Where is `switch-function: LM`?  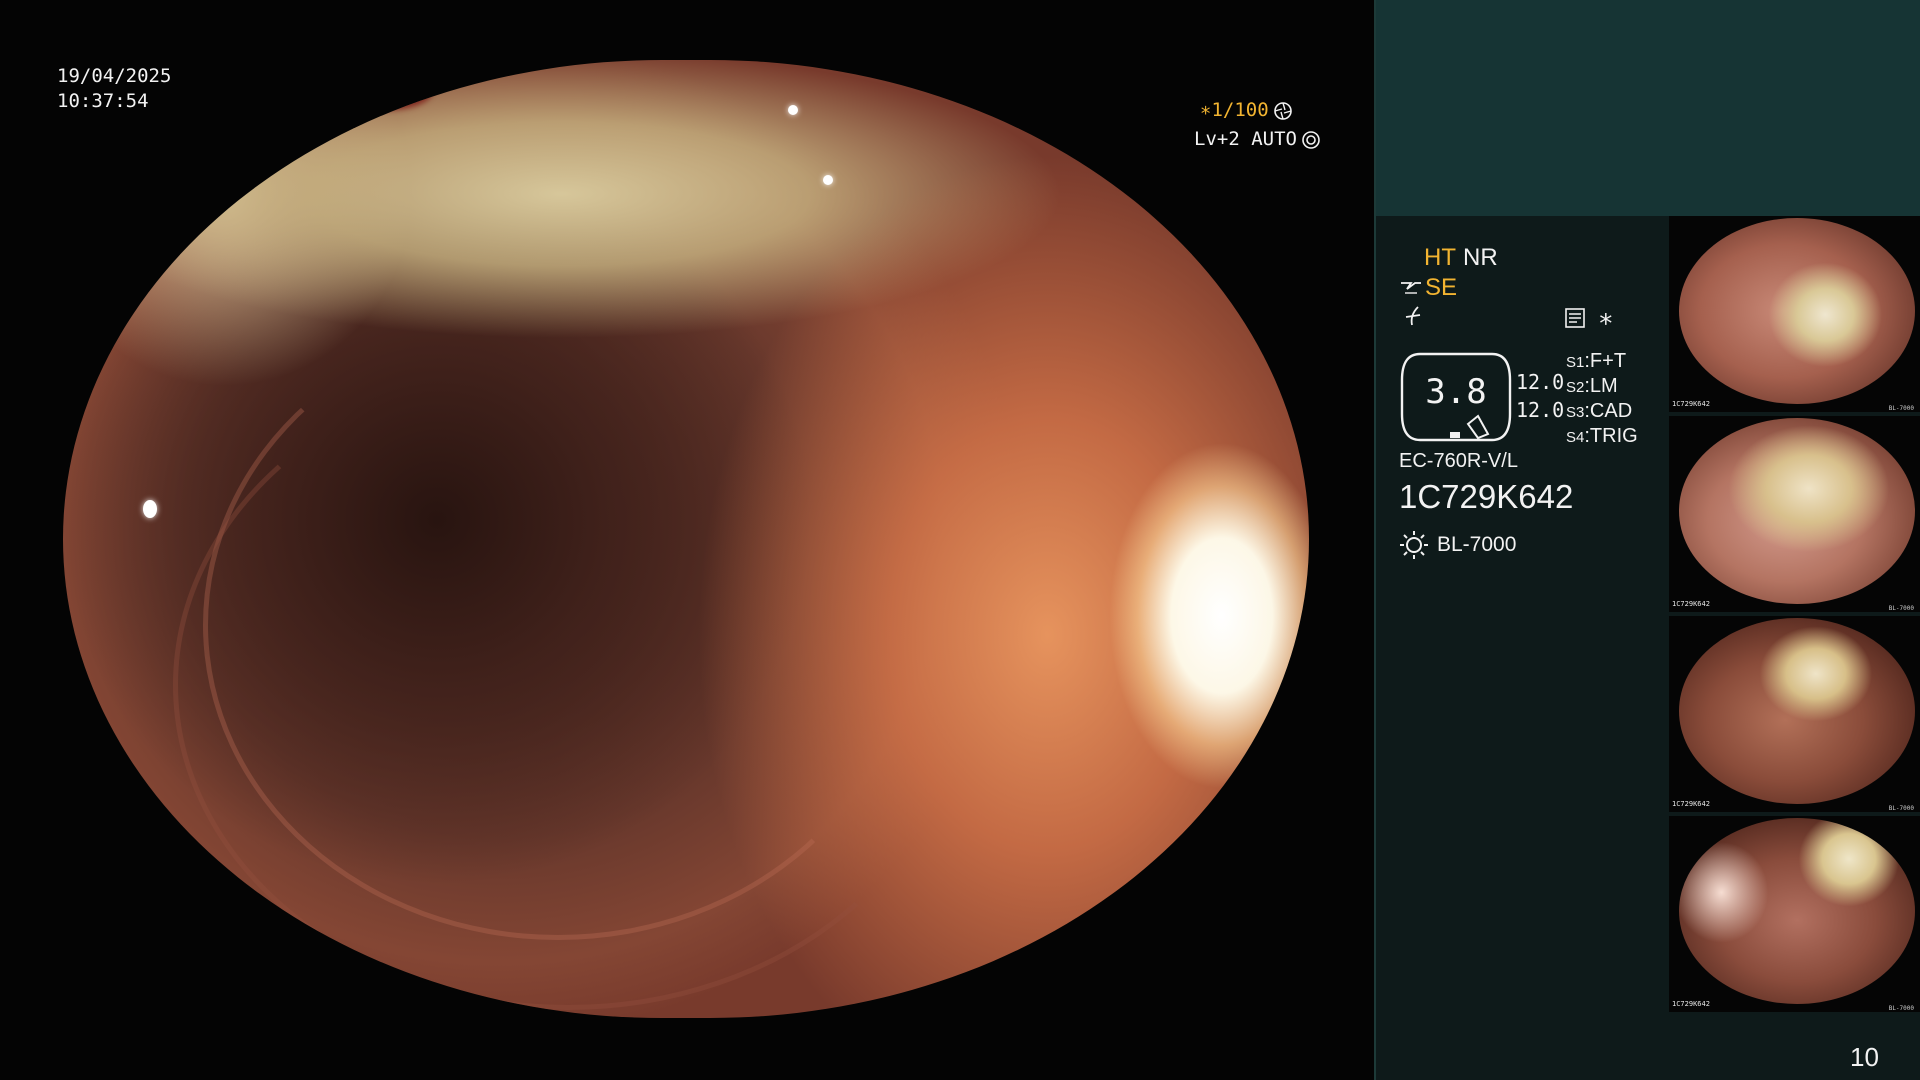
switch-function: LM is located at coordinates (1603, 386).